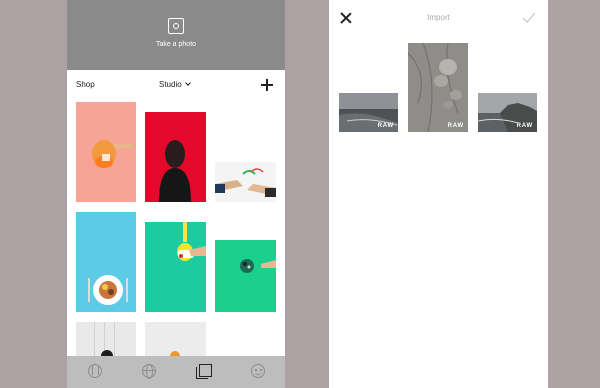 The image size is (600, 388). What do you see at coordinates (95, 371) in the screenshot?
I see `bars-icon` at bounding box center [95, 371].